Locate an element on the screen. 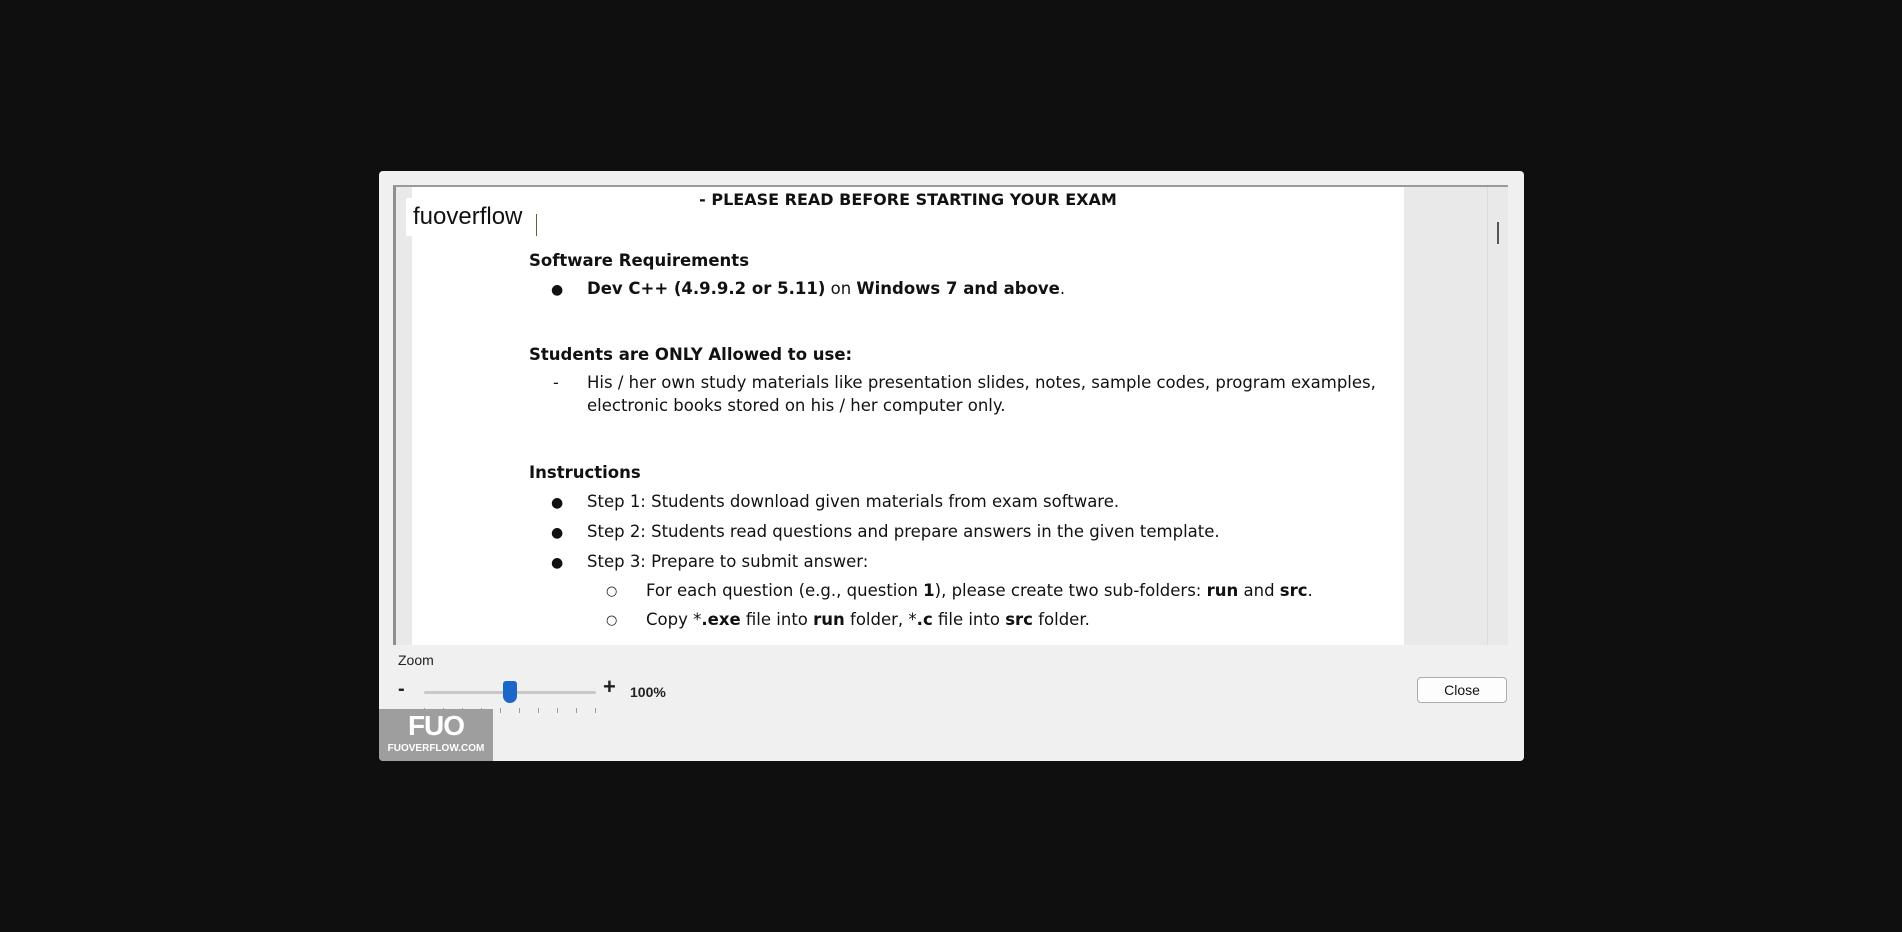 This screenshot has height=932, width=1902. fuoverflow-watermark: FUO FUOVERFLOW.COM is located at coordinates (436, 735).